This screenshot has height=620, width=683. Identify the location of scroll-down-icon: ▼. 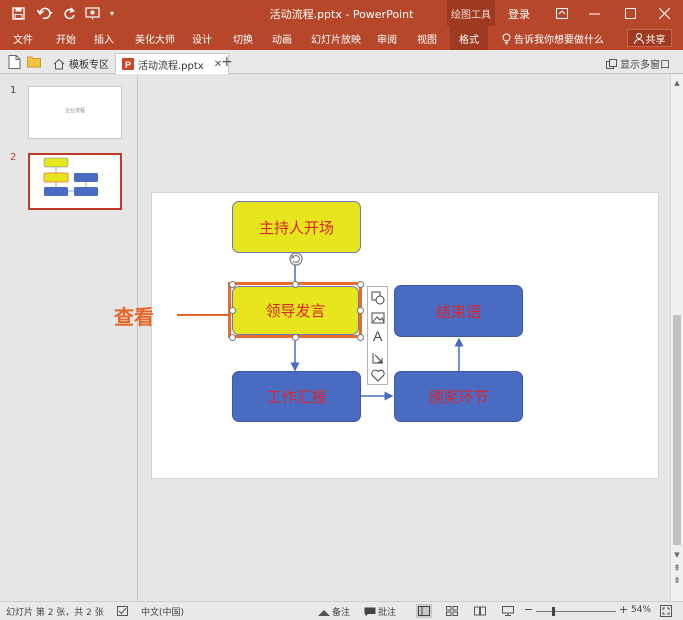
(677, 555).